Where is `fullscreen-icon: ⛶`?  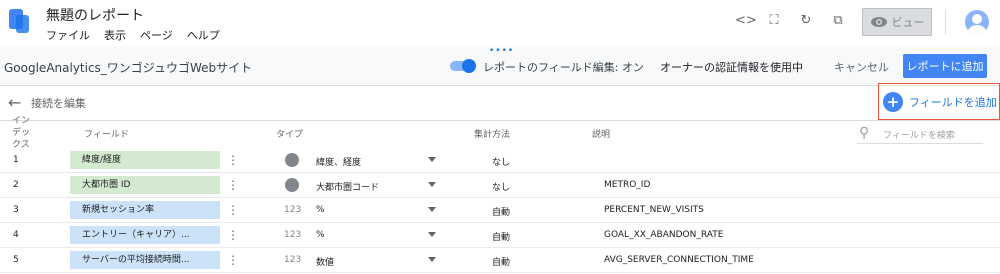
fullscreen-icon: ⛶ is located at coordinates (774, 21).